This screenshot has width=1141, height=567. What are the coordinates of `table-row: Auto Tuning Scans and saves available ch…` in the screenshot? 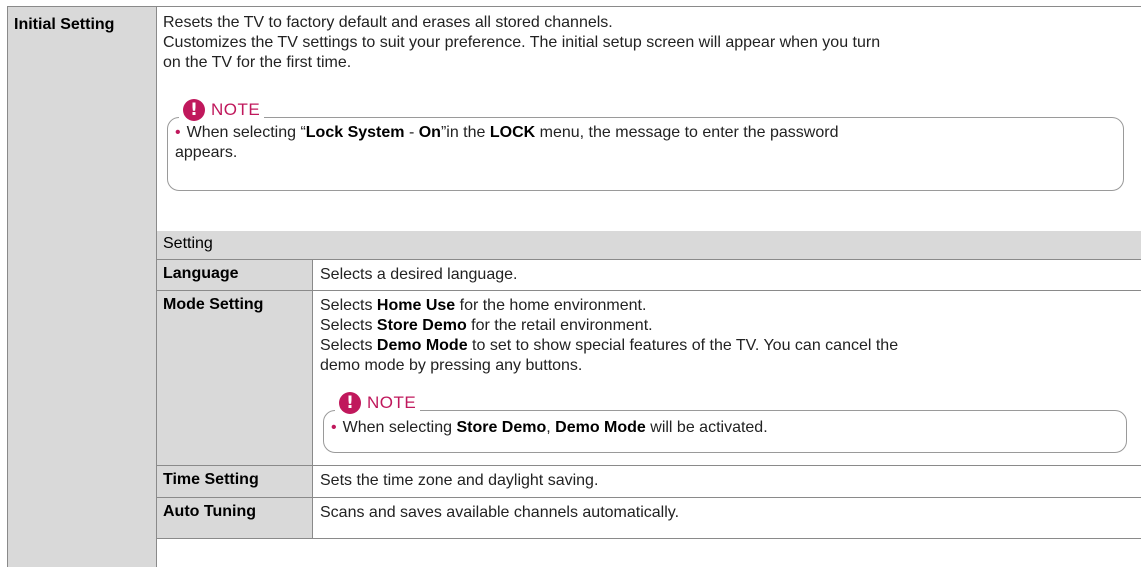 It's located at (649, 518).